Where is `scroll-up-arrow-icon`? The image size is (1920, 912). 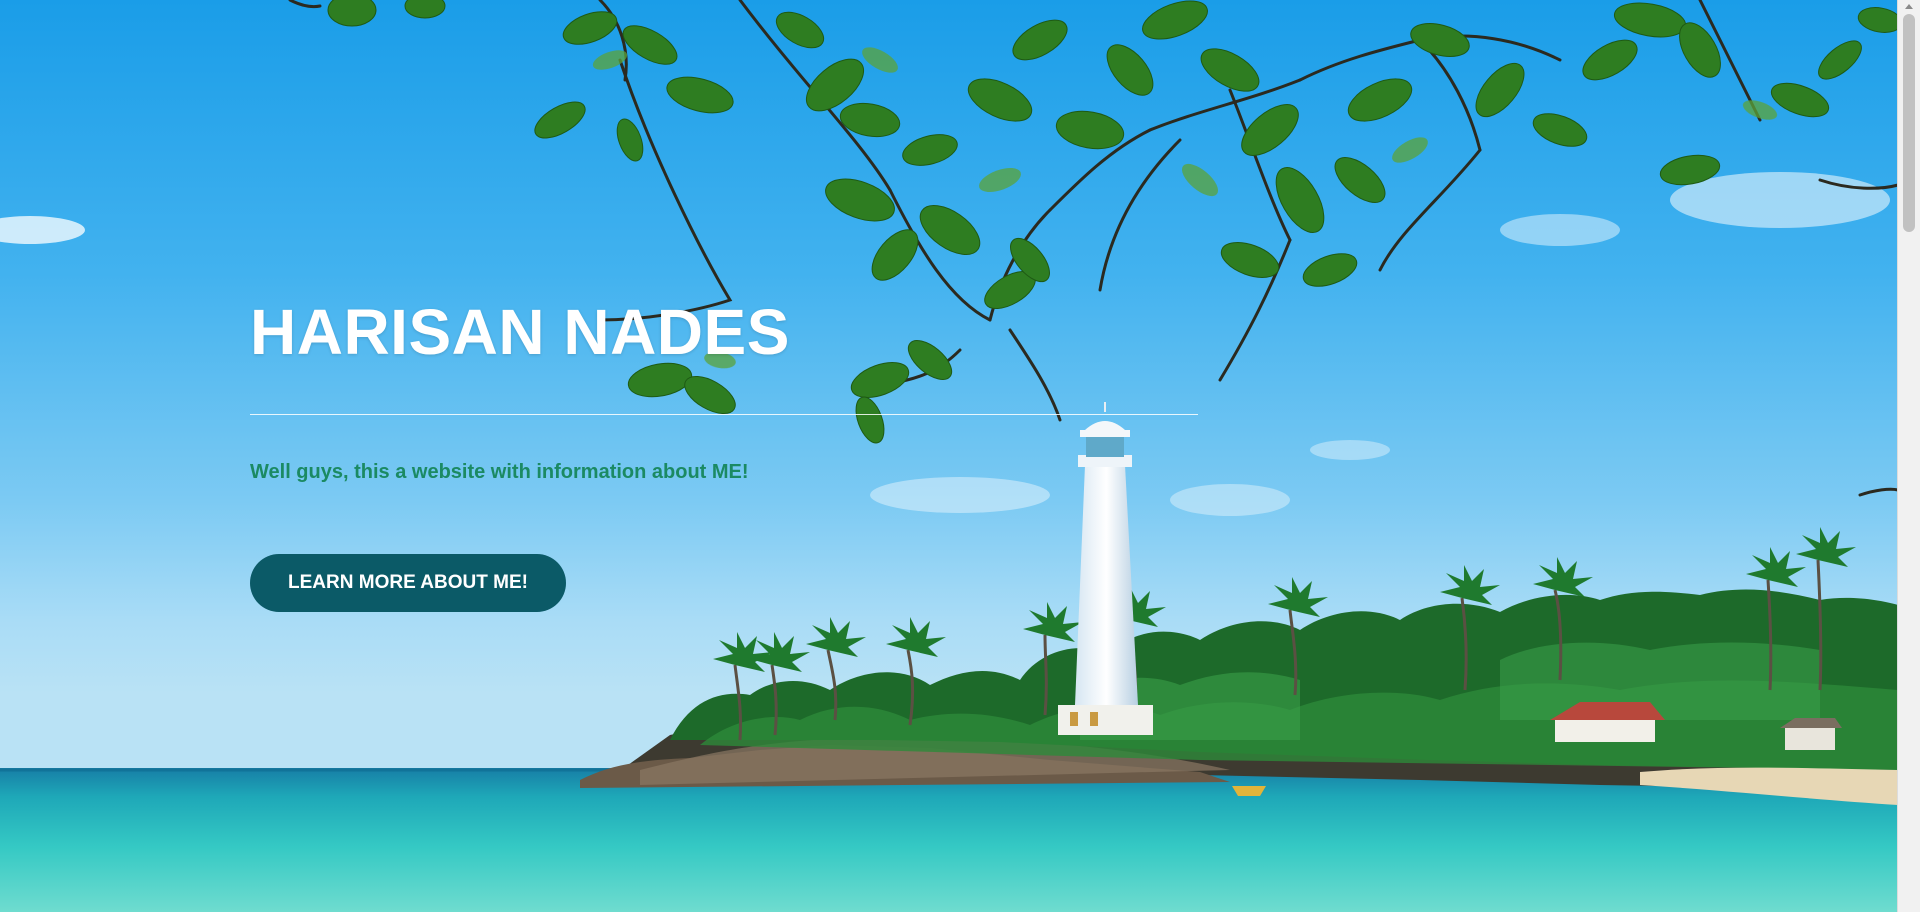 scroll-up-arrow-icon is located at coordinates (1909, 6).